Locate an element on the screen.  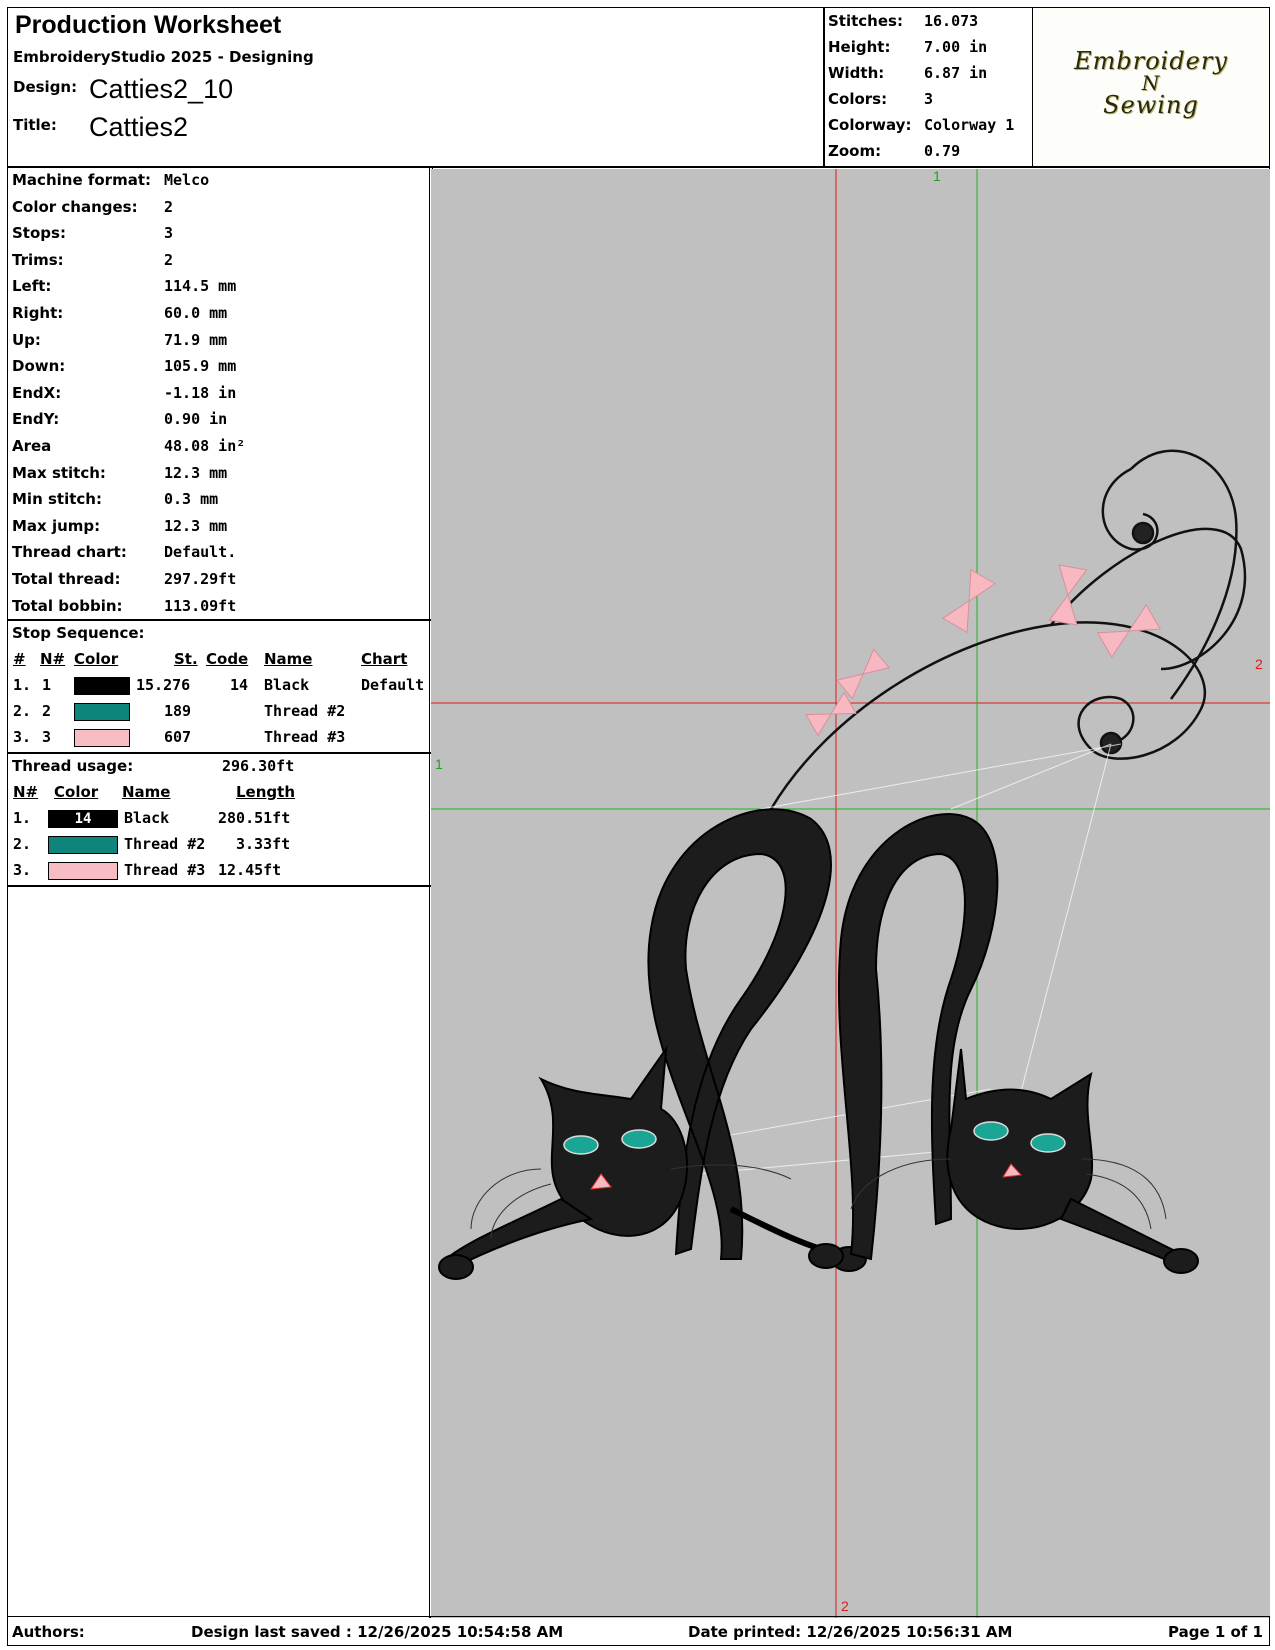
col-header-code: Code is located at coordinates (227, 659).